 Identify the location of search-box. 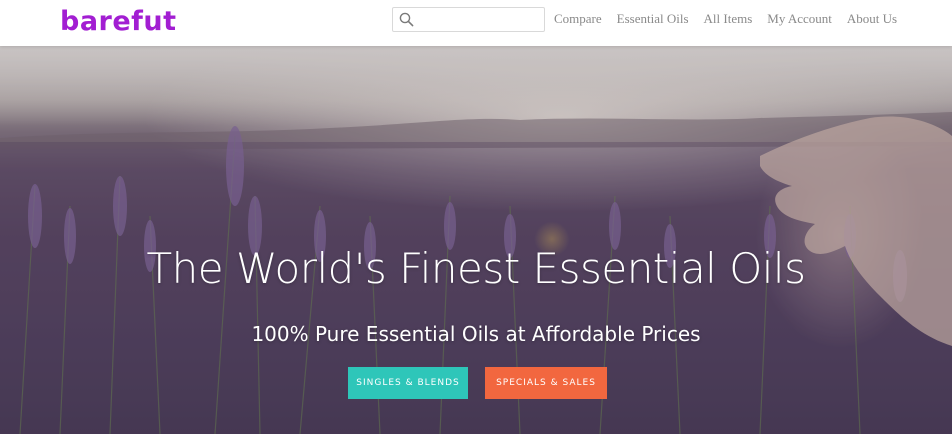
(468, 19).